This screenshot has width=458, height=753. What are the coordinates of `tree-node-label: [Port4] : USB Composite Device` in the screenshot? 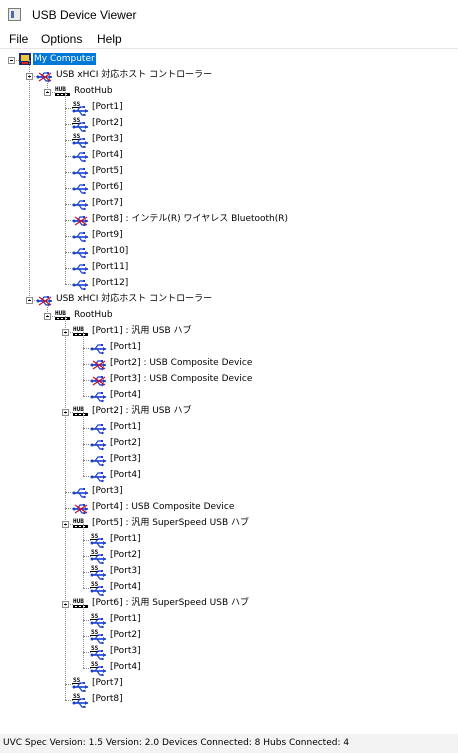 It's located at (163, 507).